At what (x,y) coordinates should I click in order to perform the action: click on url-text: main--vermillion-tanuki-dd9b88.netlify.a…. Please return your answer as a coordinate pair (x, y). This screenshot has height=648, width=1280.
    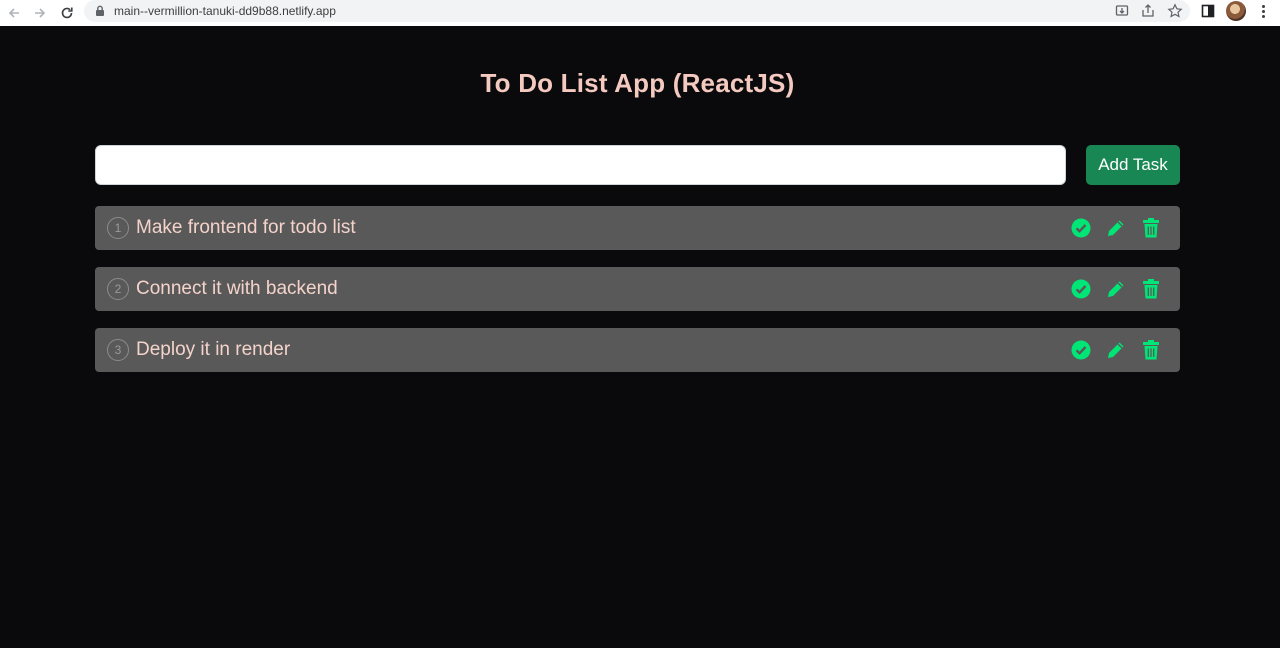
    Looking at the image, I should click on (225, 11).